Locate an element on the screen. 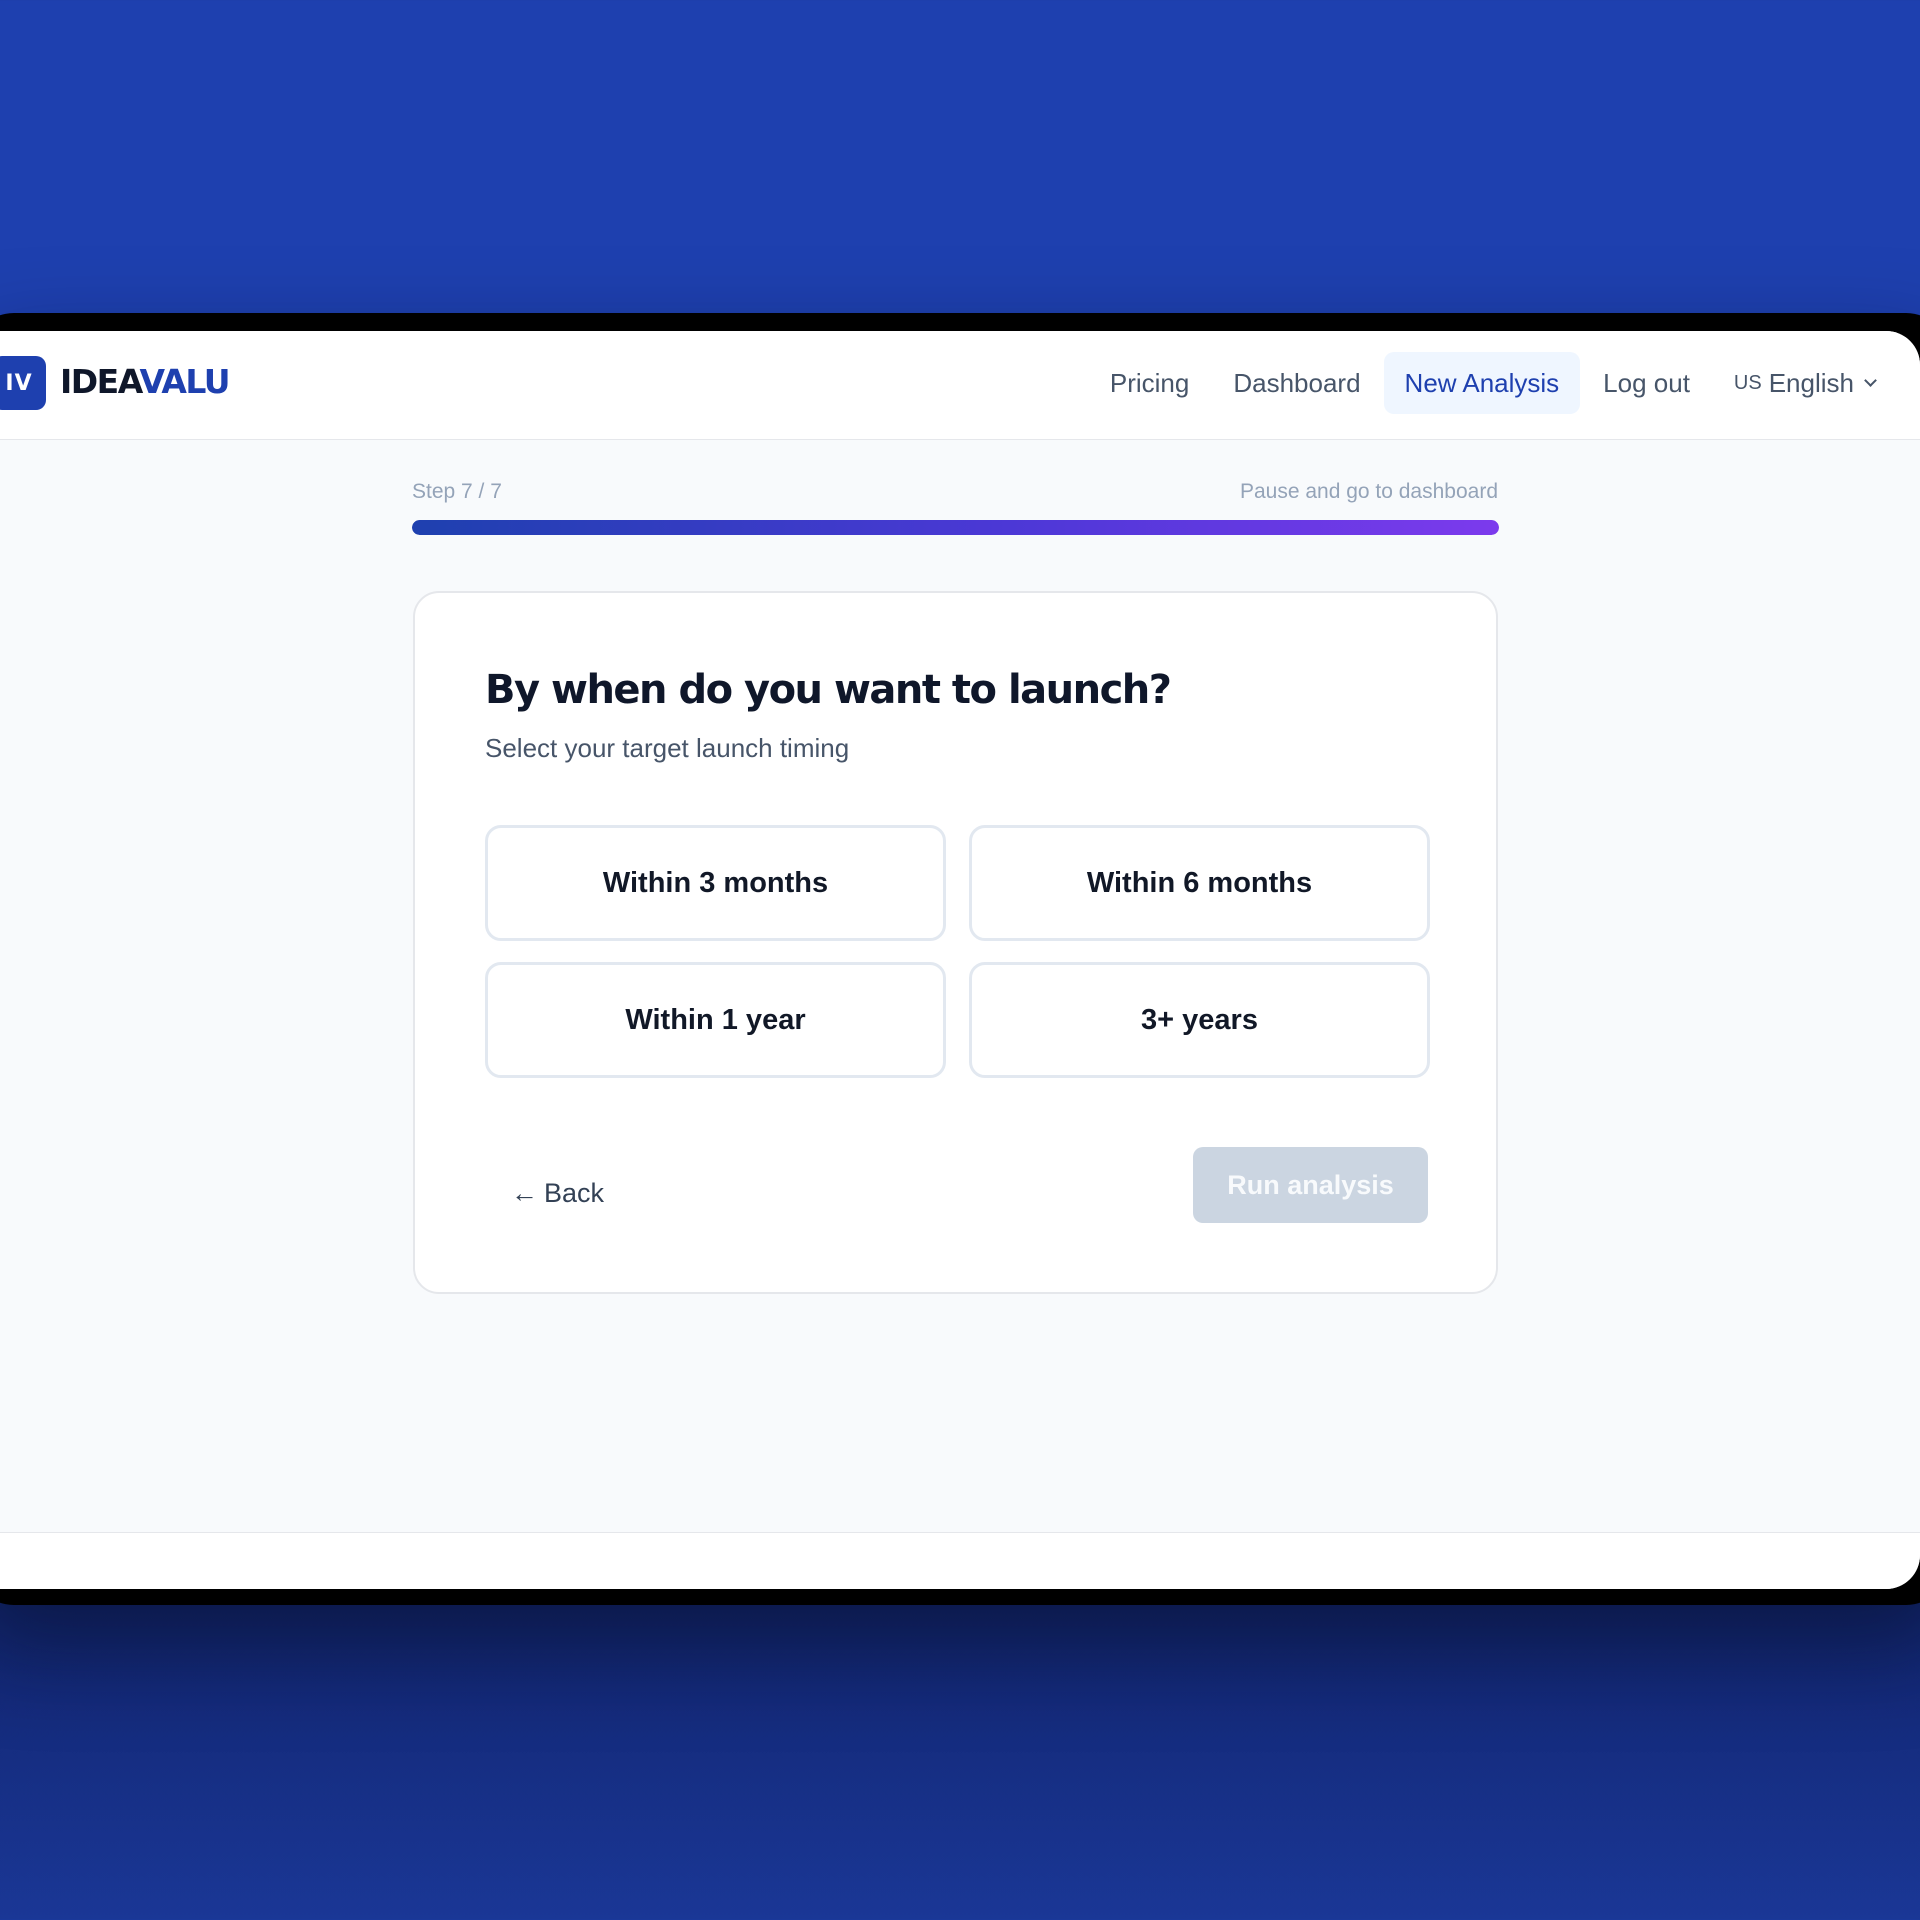  language-label: English is located at coordinates (1811, 382).